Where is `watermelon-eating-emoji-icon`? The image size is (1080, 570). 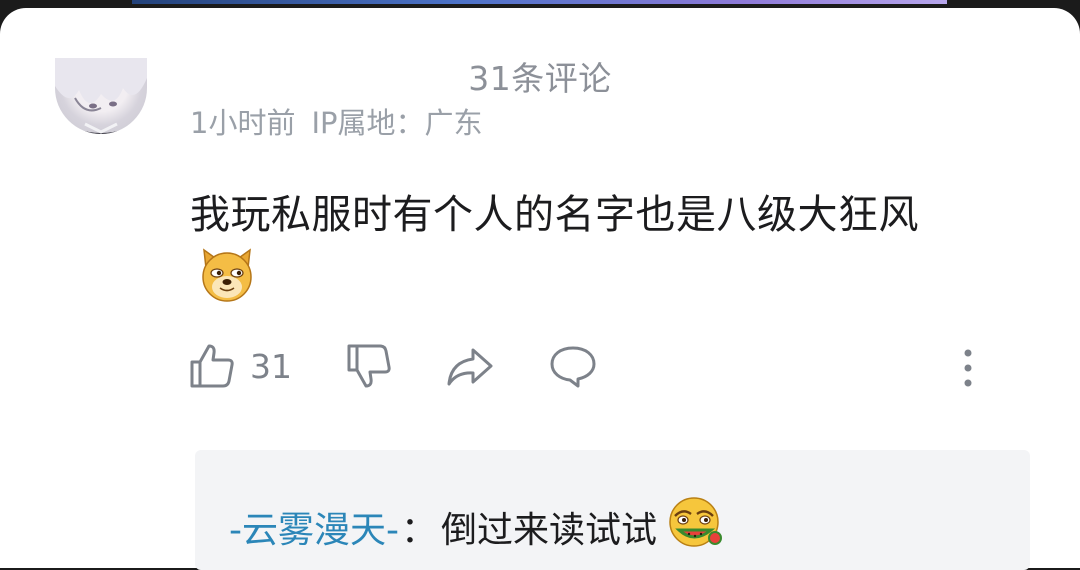
watermelon-eating-emoji-icon is located at coordinates (696, 522).